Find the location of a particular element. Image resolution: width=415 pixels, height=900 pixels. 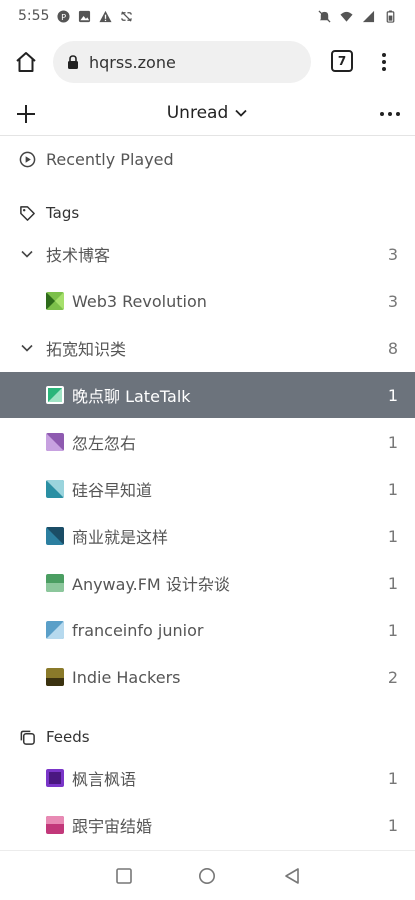

filter-label: Unread is located at coordinates (197, 113).